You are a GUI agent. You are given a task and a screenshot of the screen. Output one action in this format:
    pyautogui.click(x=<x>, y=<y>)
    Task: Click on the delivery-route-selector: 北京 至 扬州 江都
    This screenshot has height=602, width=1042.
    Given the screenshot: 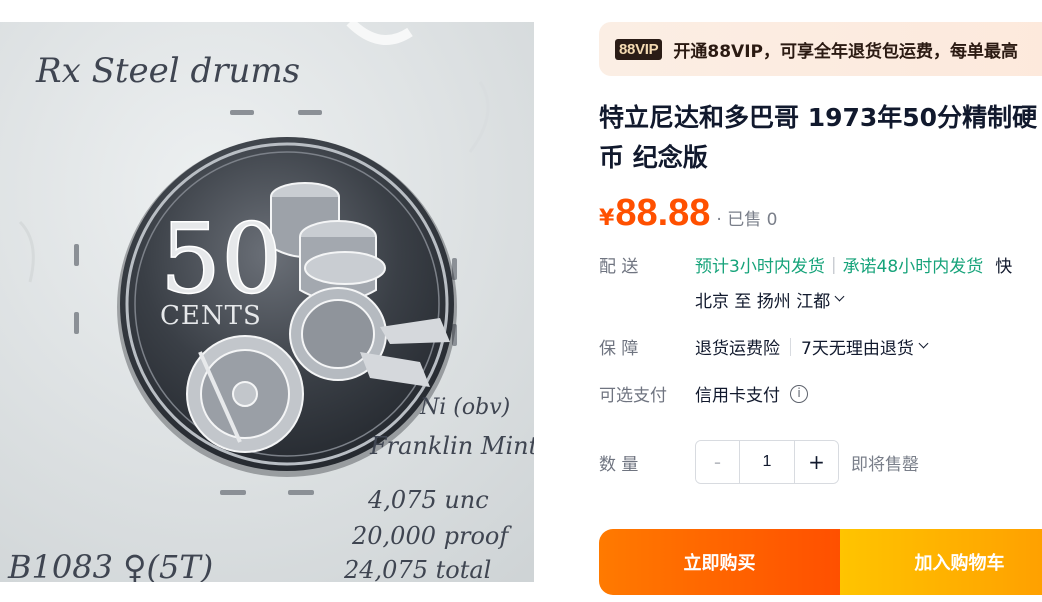 What is the action you would take?
    pyautogui.click(x=770, y=299)
    